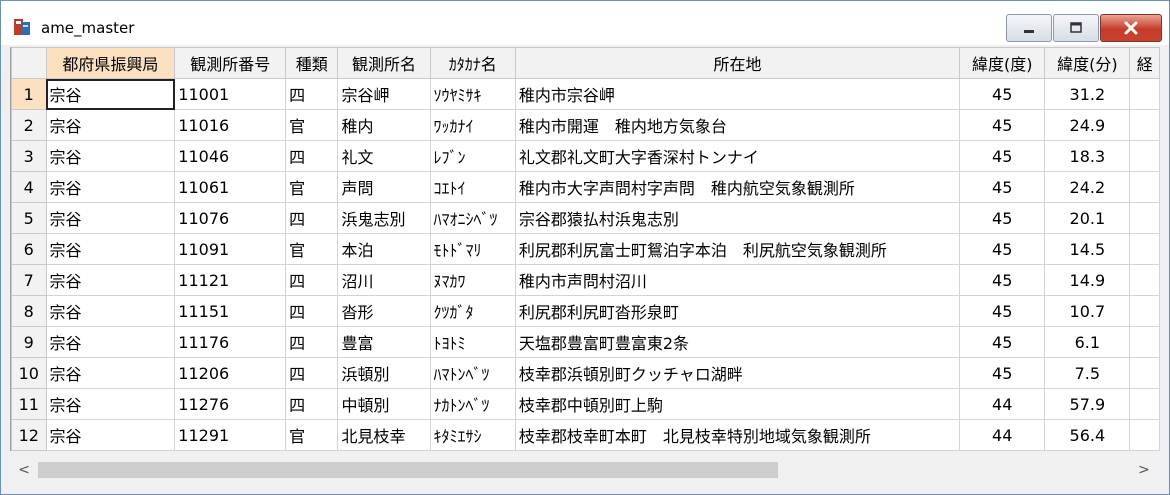 This screenshot has height=495, width=1170. I want to click on table-row: 7 宗谷 11121 四沼川 ﾇﾏｶﾜ 稚内市声問村沼川 45 14.9, so click(585, 280).